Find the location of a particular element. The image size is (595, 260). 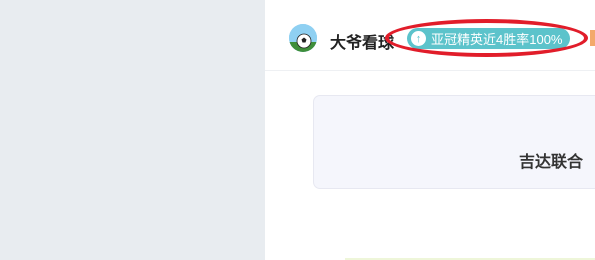

team-name: 吉达联合 is located at coordinates (551, 162).